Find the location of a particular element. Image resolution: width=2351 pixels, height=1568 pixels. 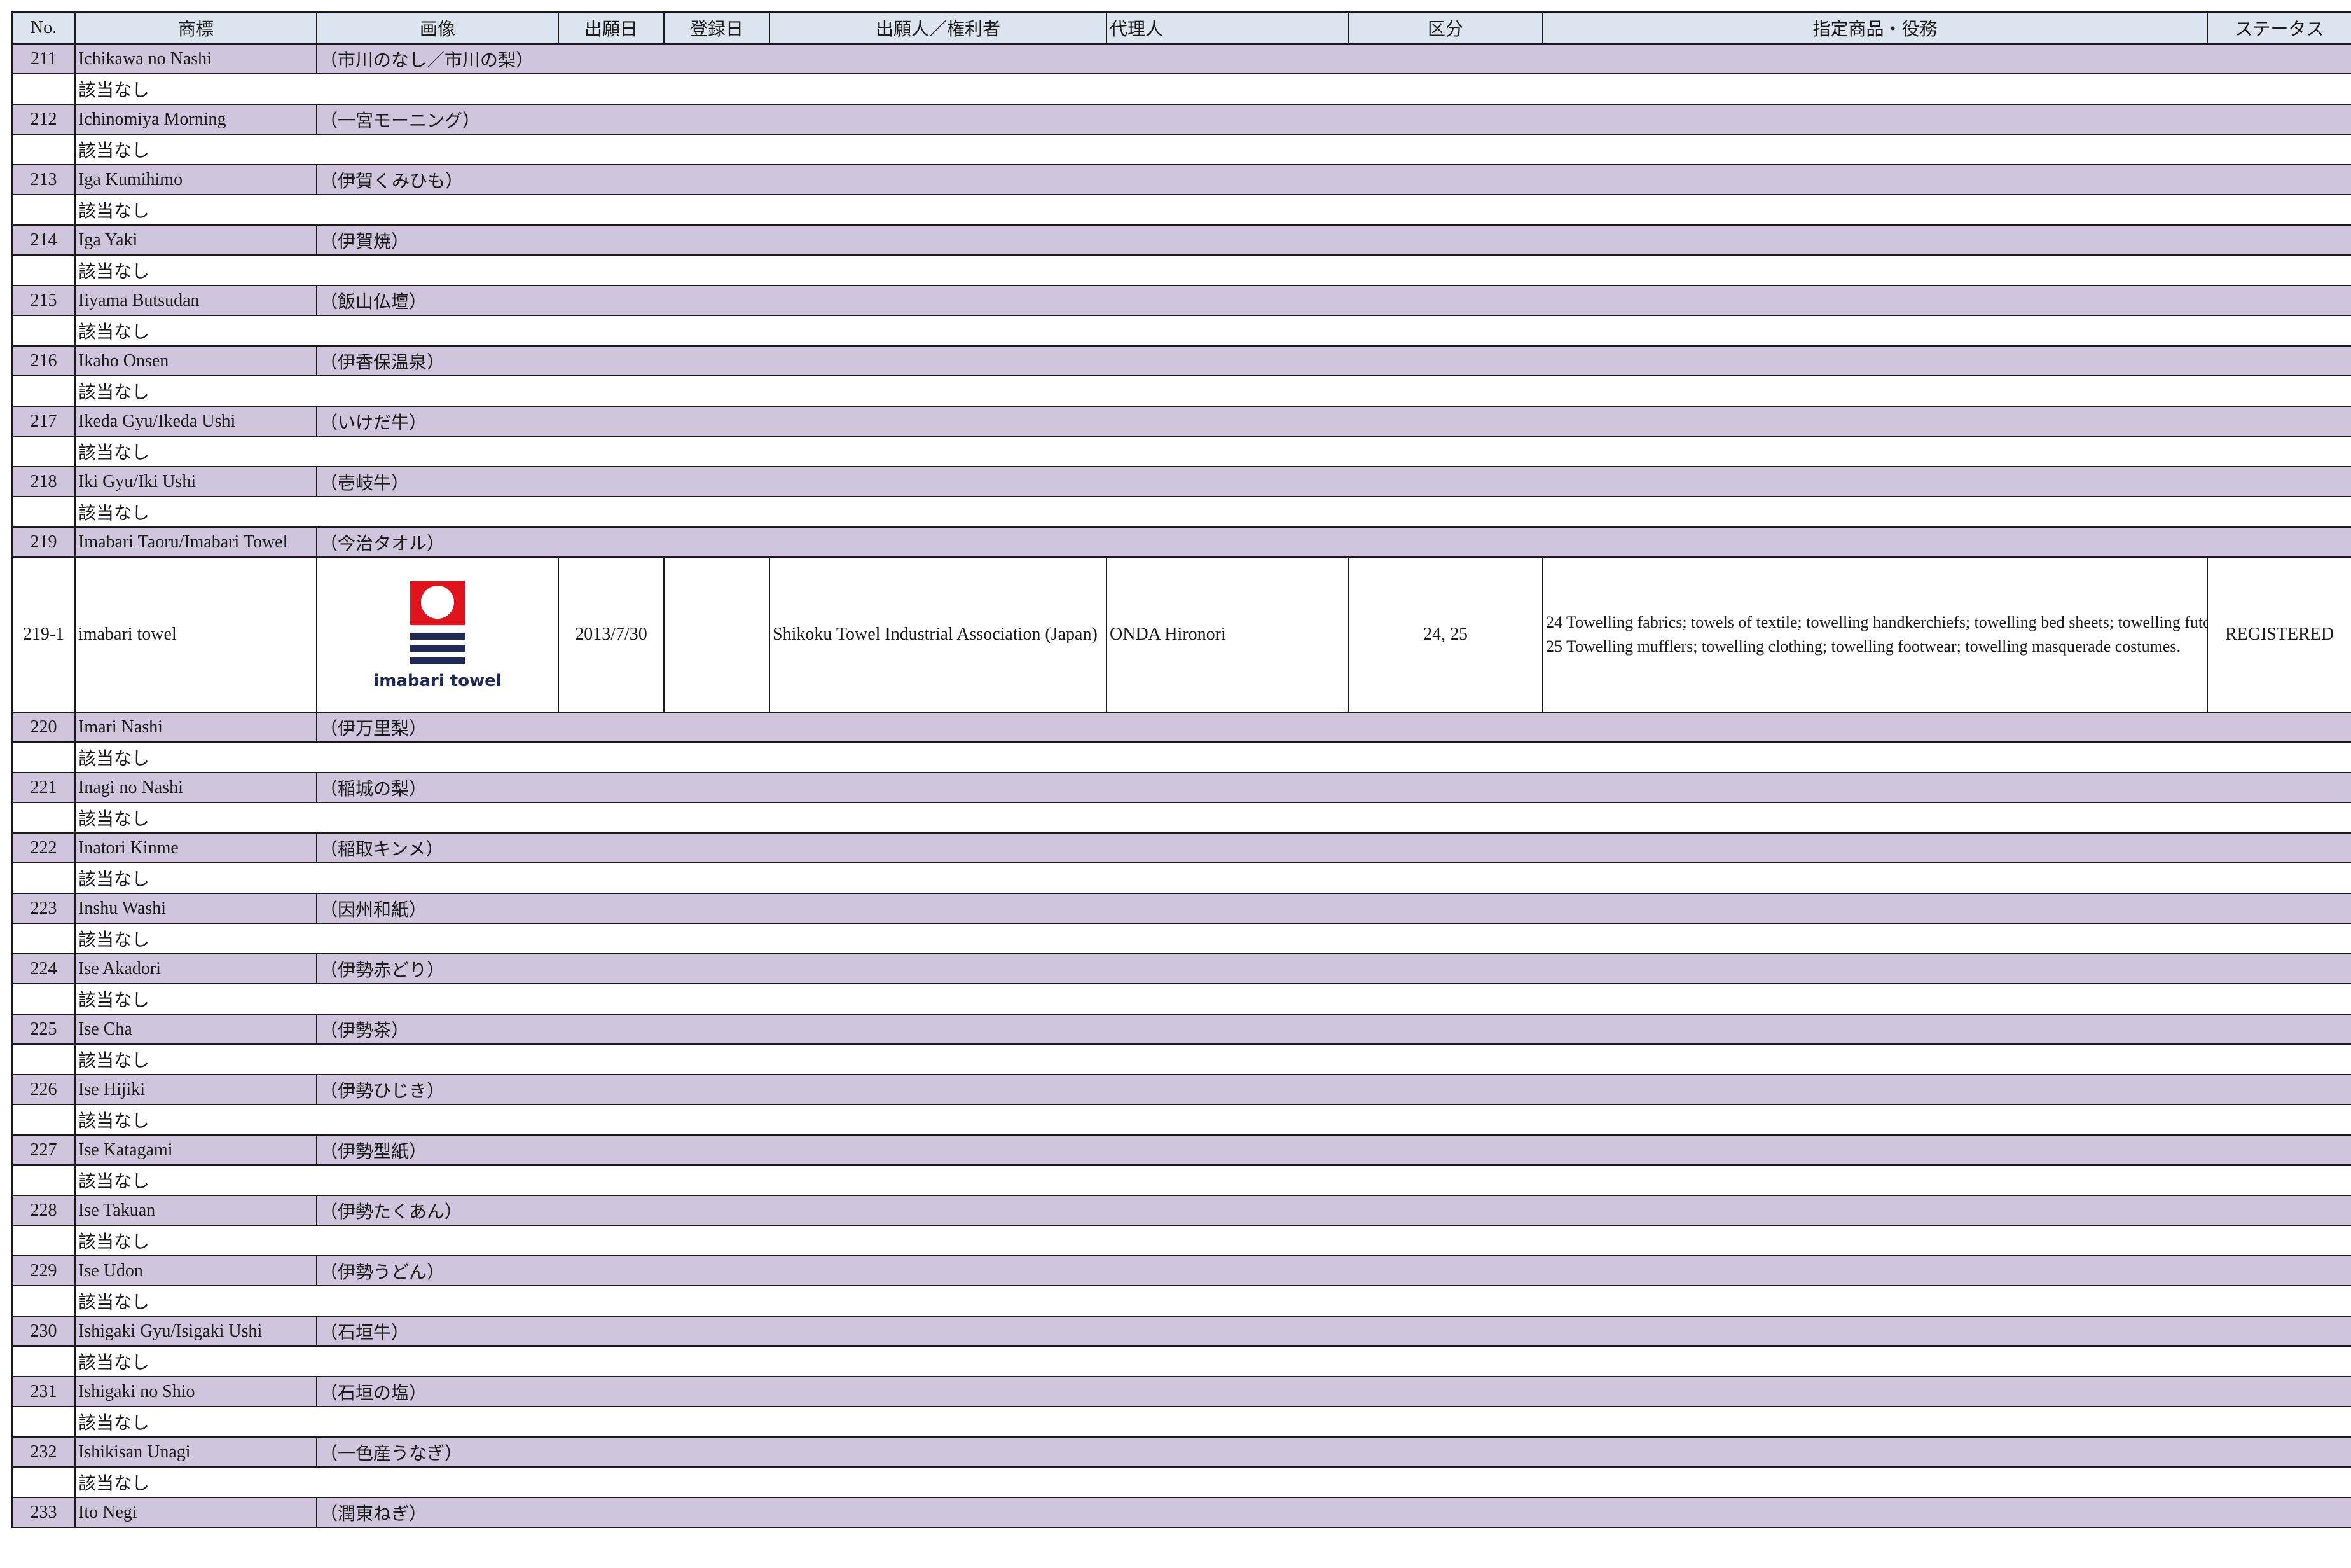

entry-japanese-name: （伊香保温泉） is located at coordinates (1333, 361).